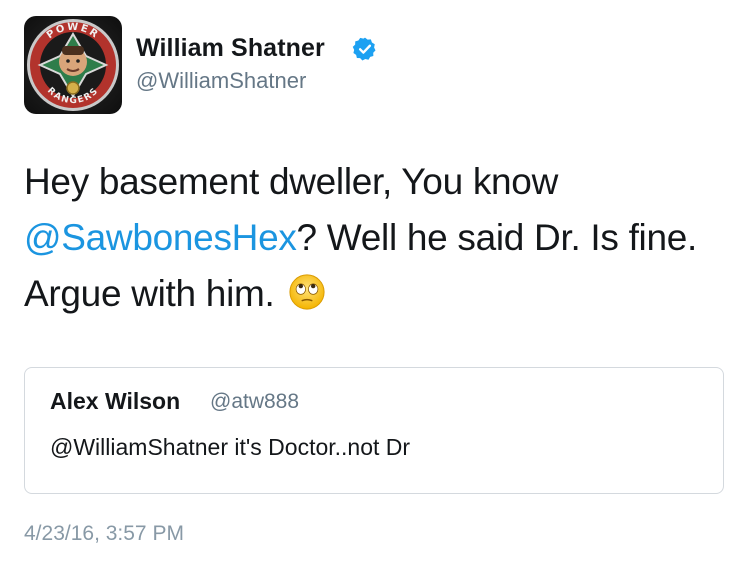  Describe the element at coordinates (291, 181) in the screenshot. I see `tweet-line-1: Hey basement dweller, You know` at that location.